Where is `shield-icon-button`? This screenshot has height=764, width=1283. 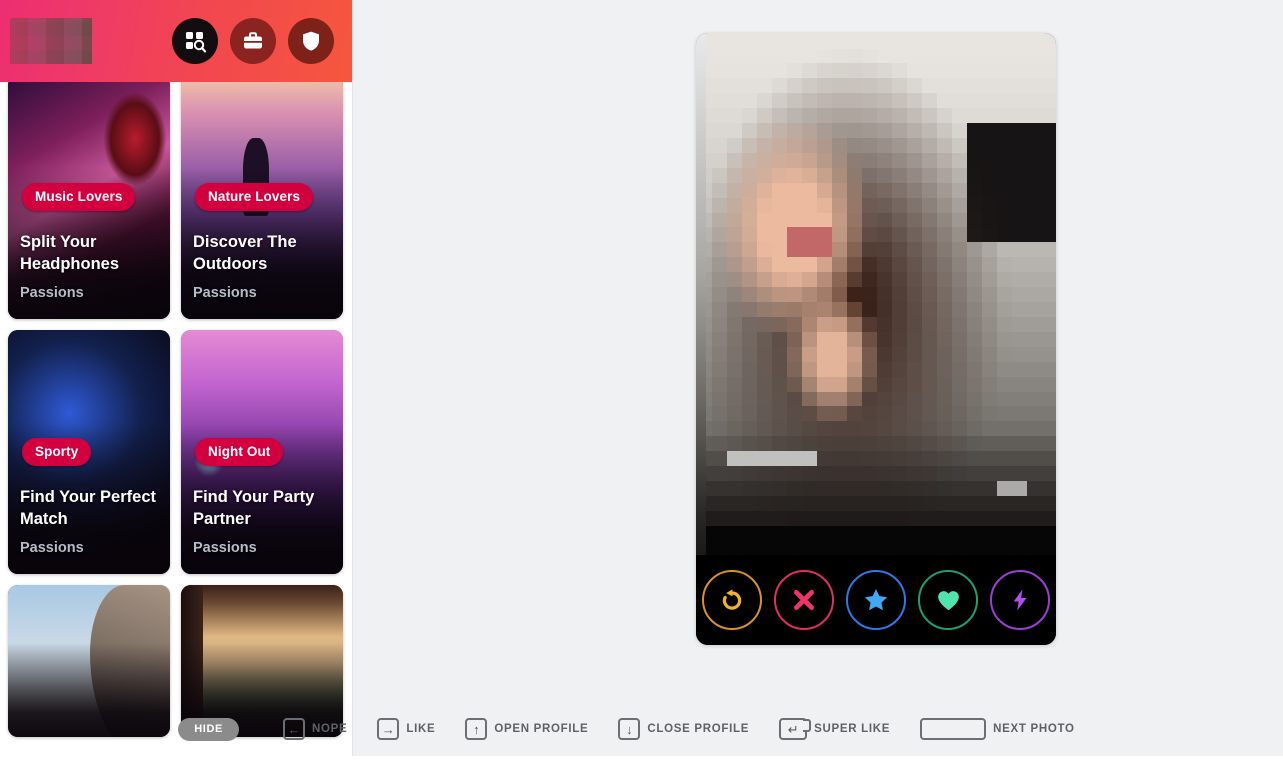
shield-icon-button is located at coordinates (311, 41).